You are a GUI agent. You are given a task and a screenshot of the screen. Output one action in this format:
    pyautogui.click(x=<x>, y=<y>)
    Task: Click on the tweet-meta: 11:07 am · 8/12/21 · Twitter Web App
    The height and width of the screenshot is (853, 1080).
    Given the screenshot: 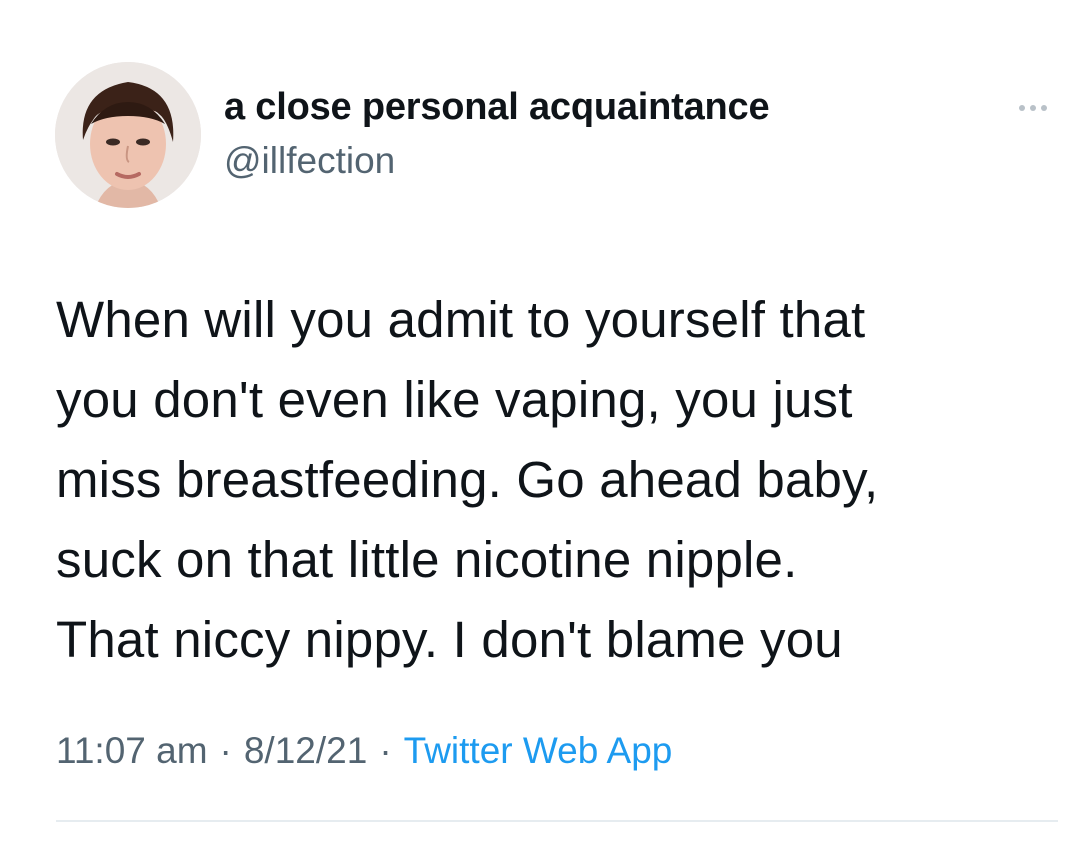 What is the action you would take?
    pyautogui.click(x=364, y=751)
    